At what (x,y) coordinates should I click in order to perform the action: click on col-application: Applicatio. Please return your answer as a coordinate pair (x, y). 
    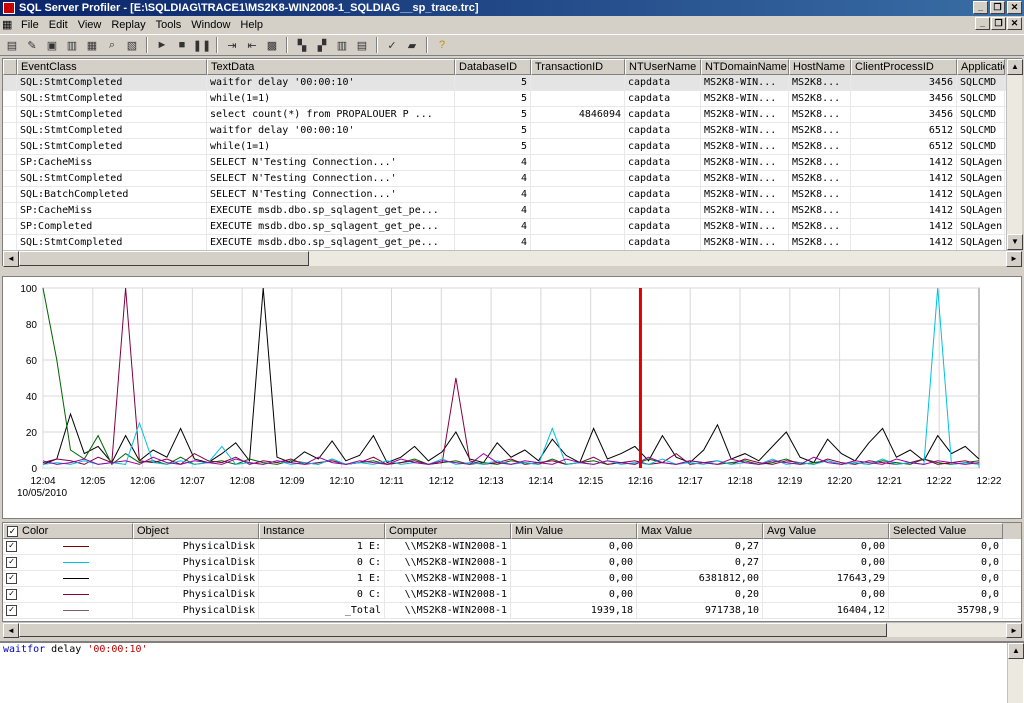
    Looking at the image, I should click on (981, 67).